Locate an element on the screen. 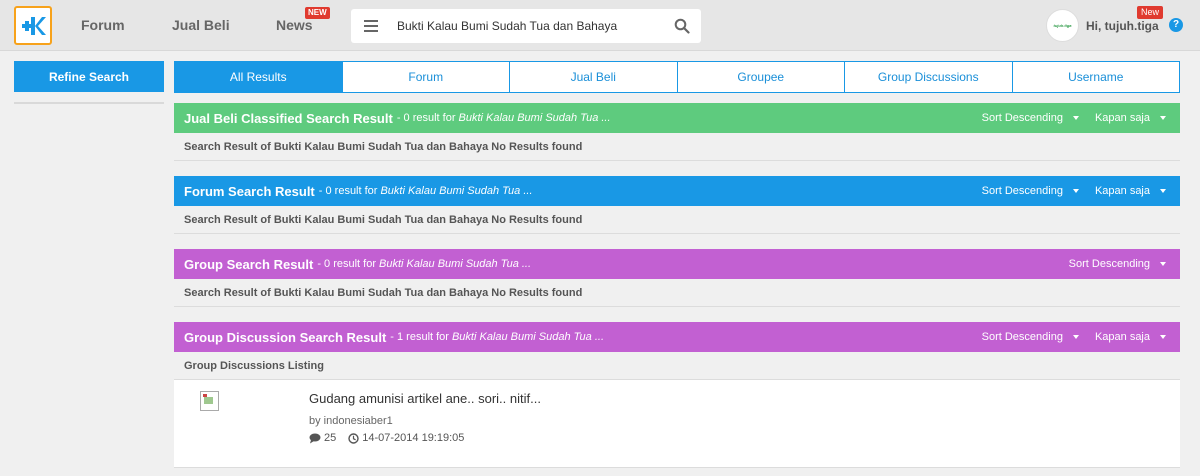 This screenshot has height=476, width=1200. search-box is located at coordinates (526, 26).